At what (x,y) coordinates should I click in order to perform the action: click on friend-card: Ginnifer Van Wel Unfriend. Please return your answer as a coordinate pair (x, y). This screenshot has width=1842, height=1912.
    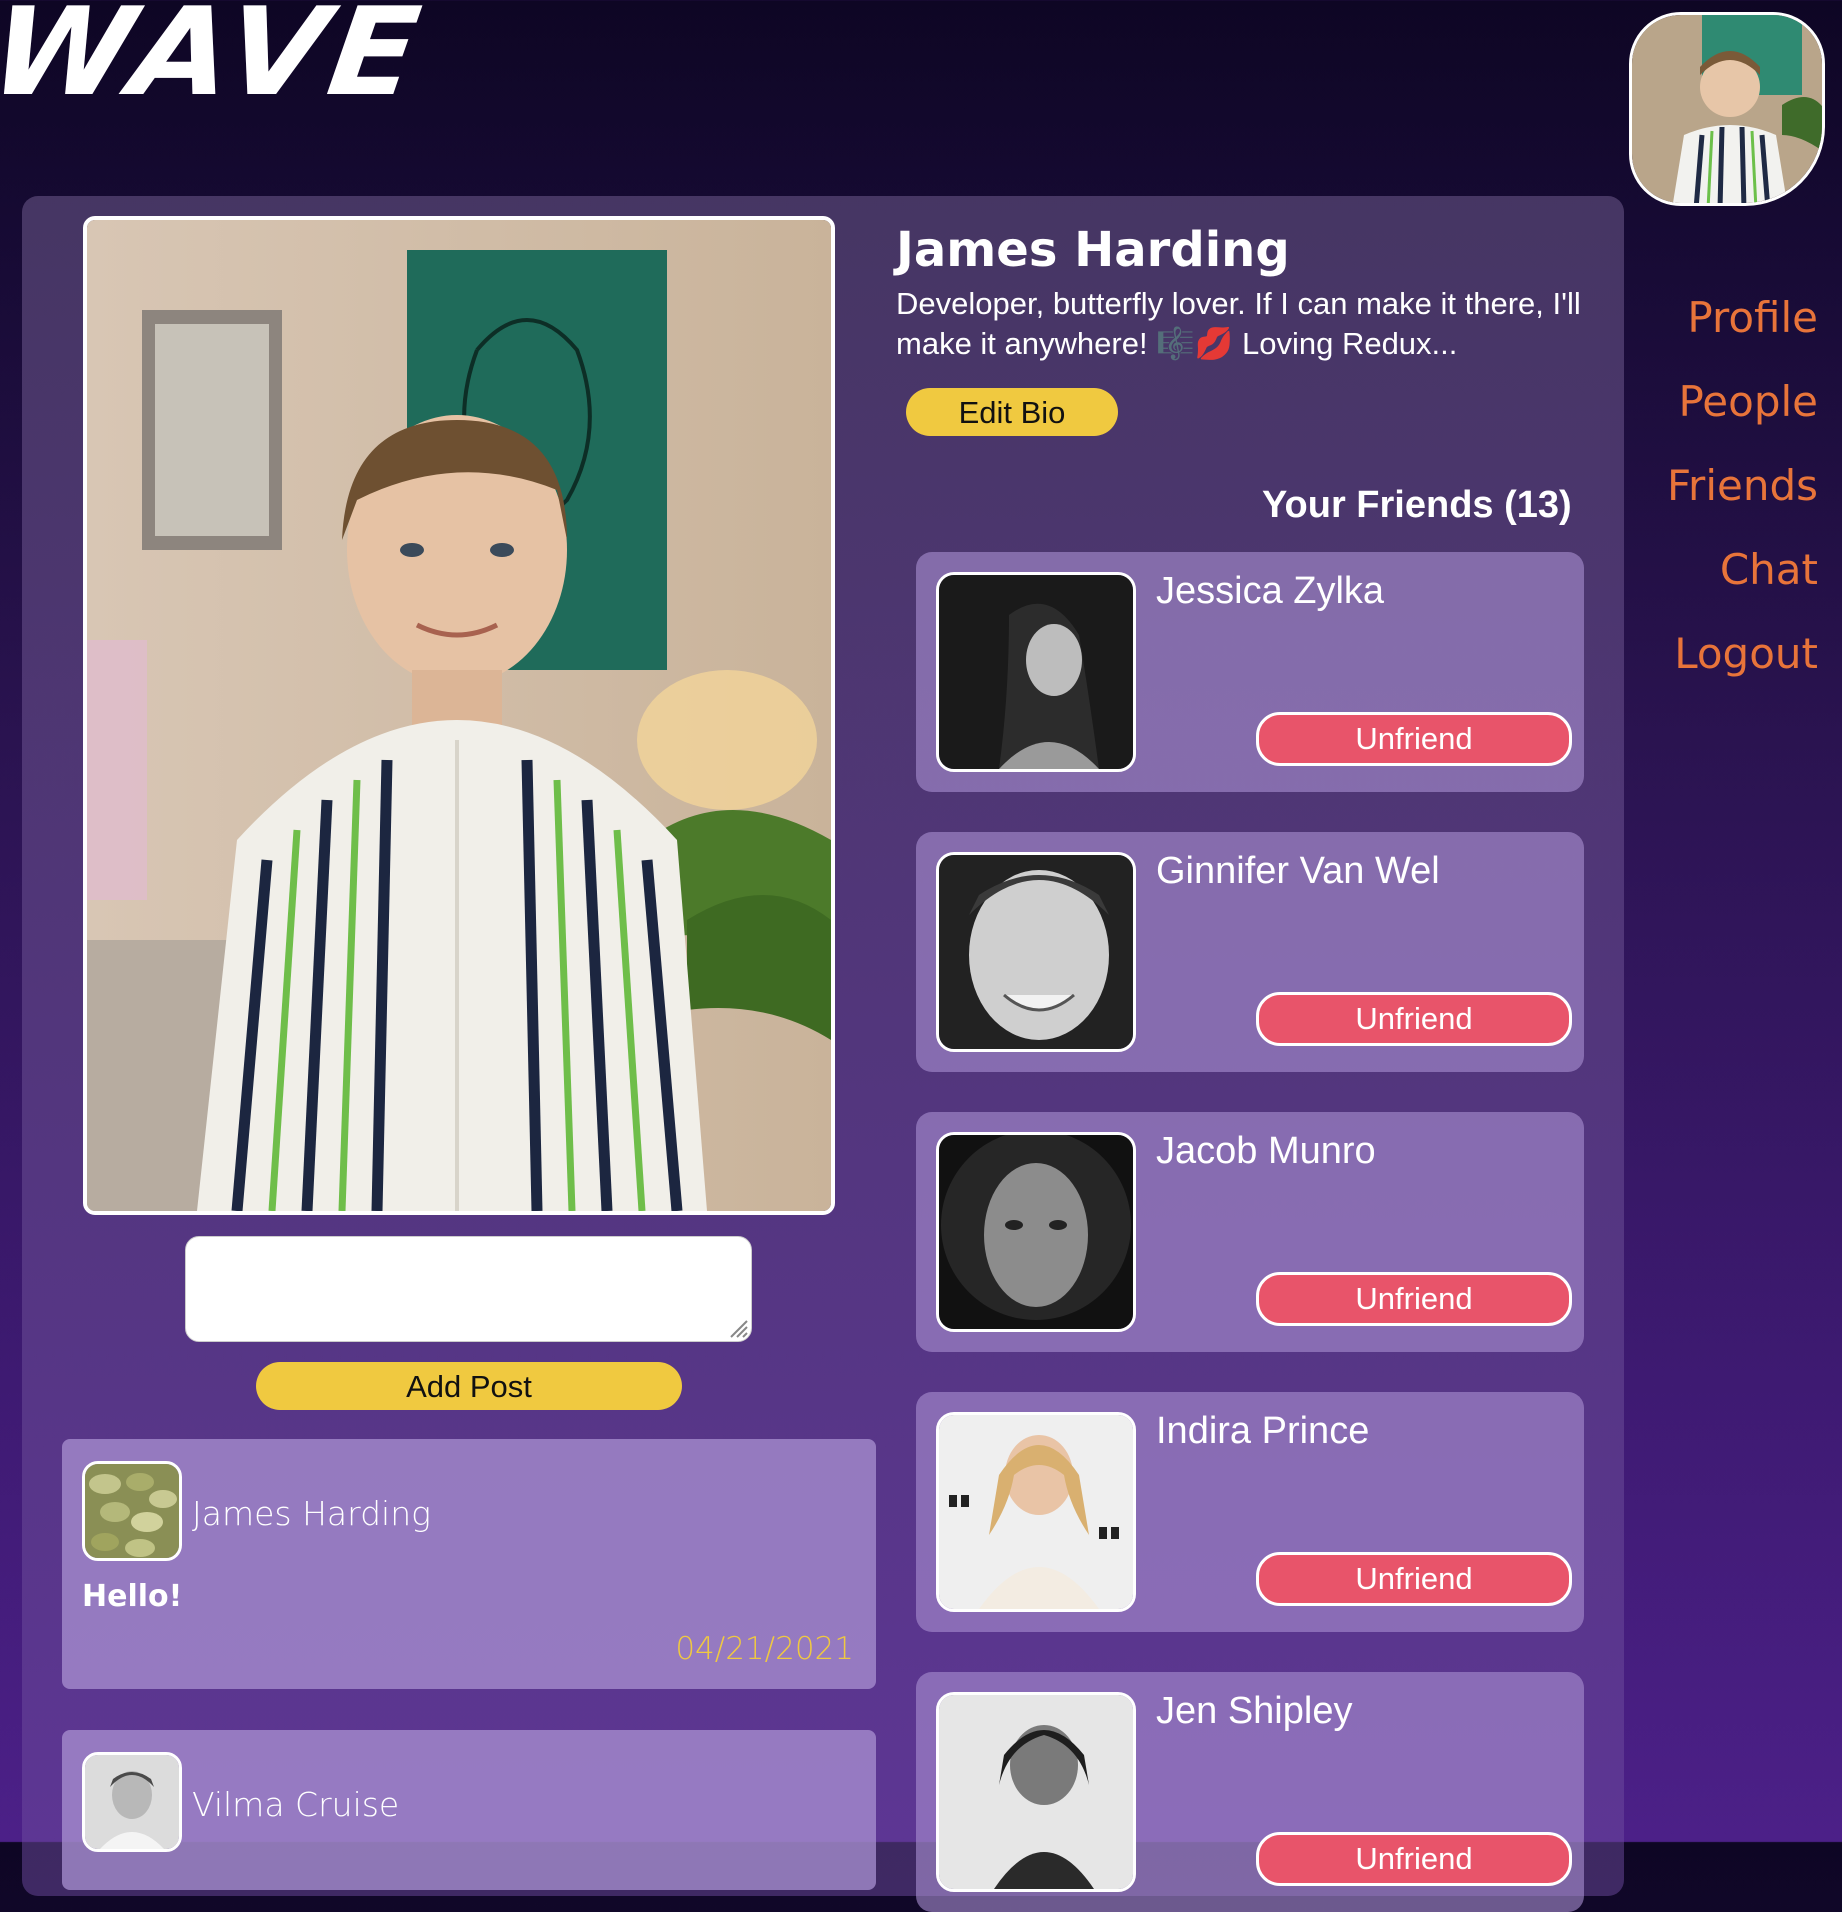
    Looking at the image, I should click on (1250, 952).